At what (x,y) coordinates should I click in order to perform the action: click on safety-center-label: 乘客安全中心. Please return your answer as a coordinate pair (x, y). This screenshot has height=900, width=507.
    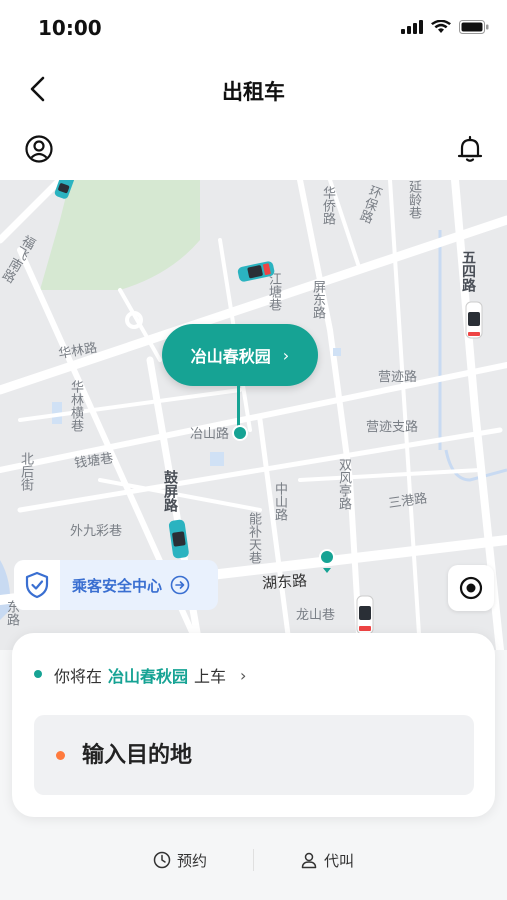
    Looking at the image, I should click on (117, 585).